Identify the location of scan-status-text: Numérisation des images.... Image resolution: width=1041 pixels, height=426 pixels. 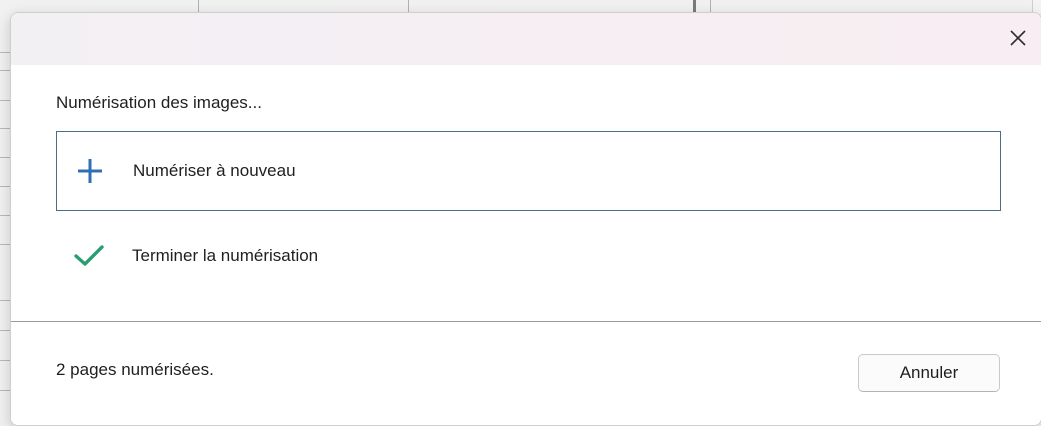
(159, 102).